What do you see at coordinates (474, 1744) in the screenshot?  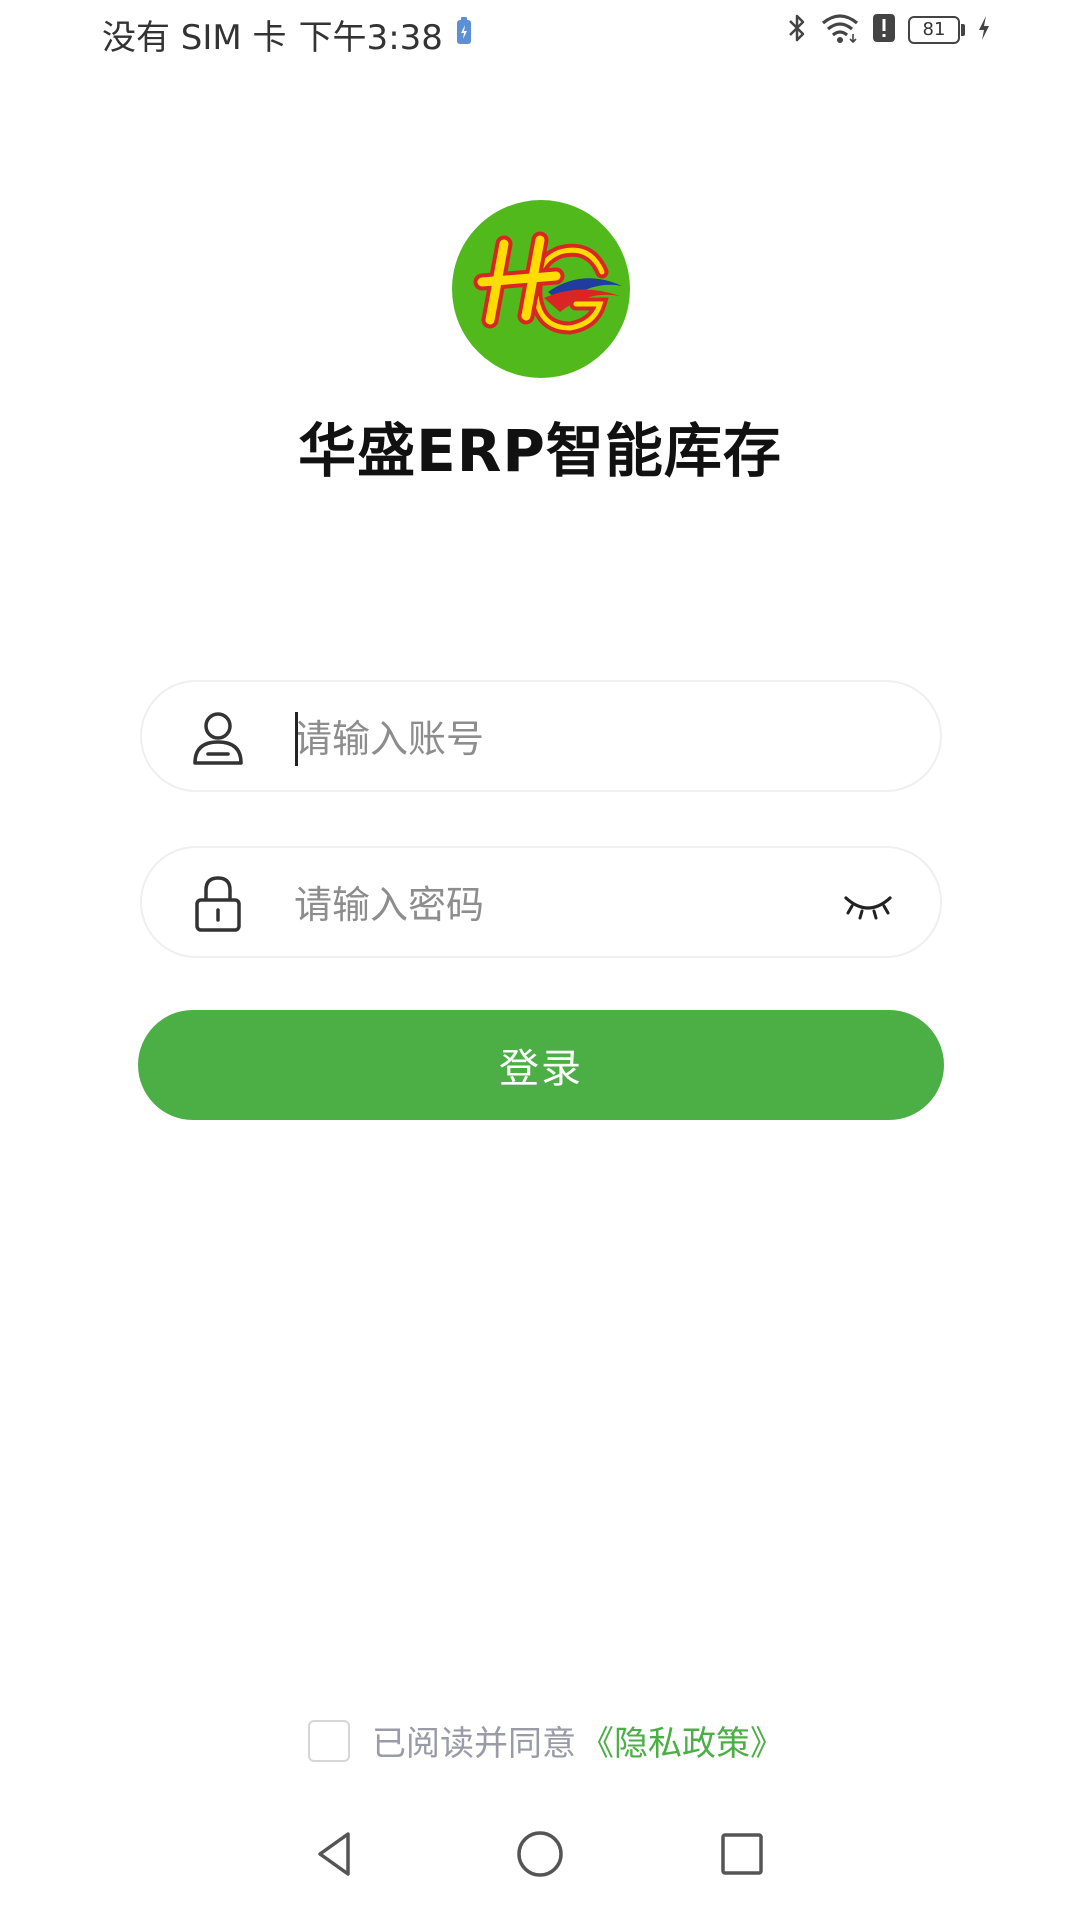 I see `agree-text: 已阅读并同意` at bounding box center [474, 1744].